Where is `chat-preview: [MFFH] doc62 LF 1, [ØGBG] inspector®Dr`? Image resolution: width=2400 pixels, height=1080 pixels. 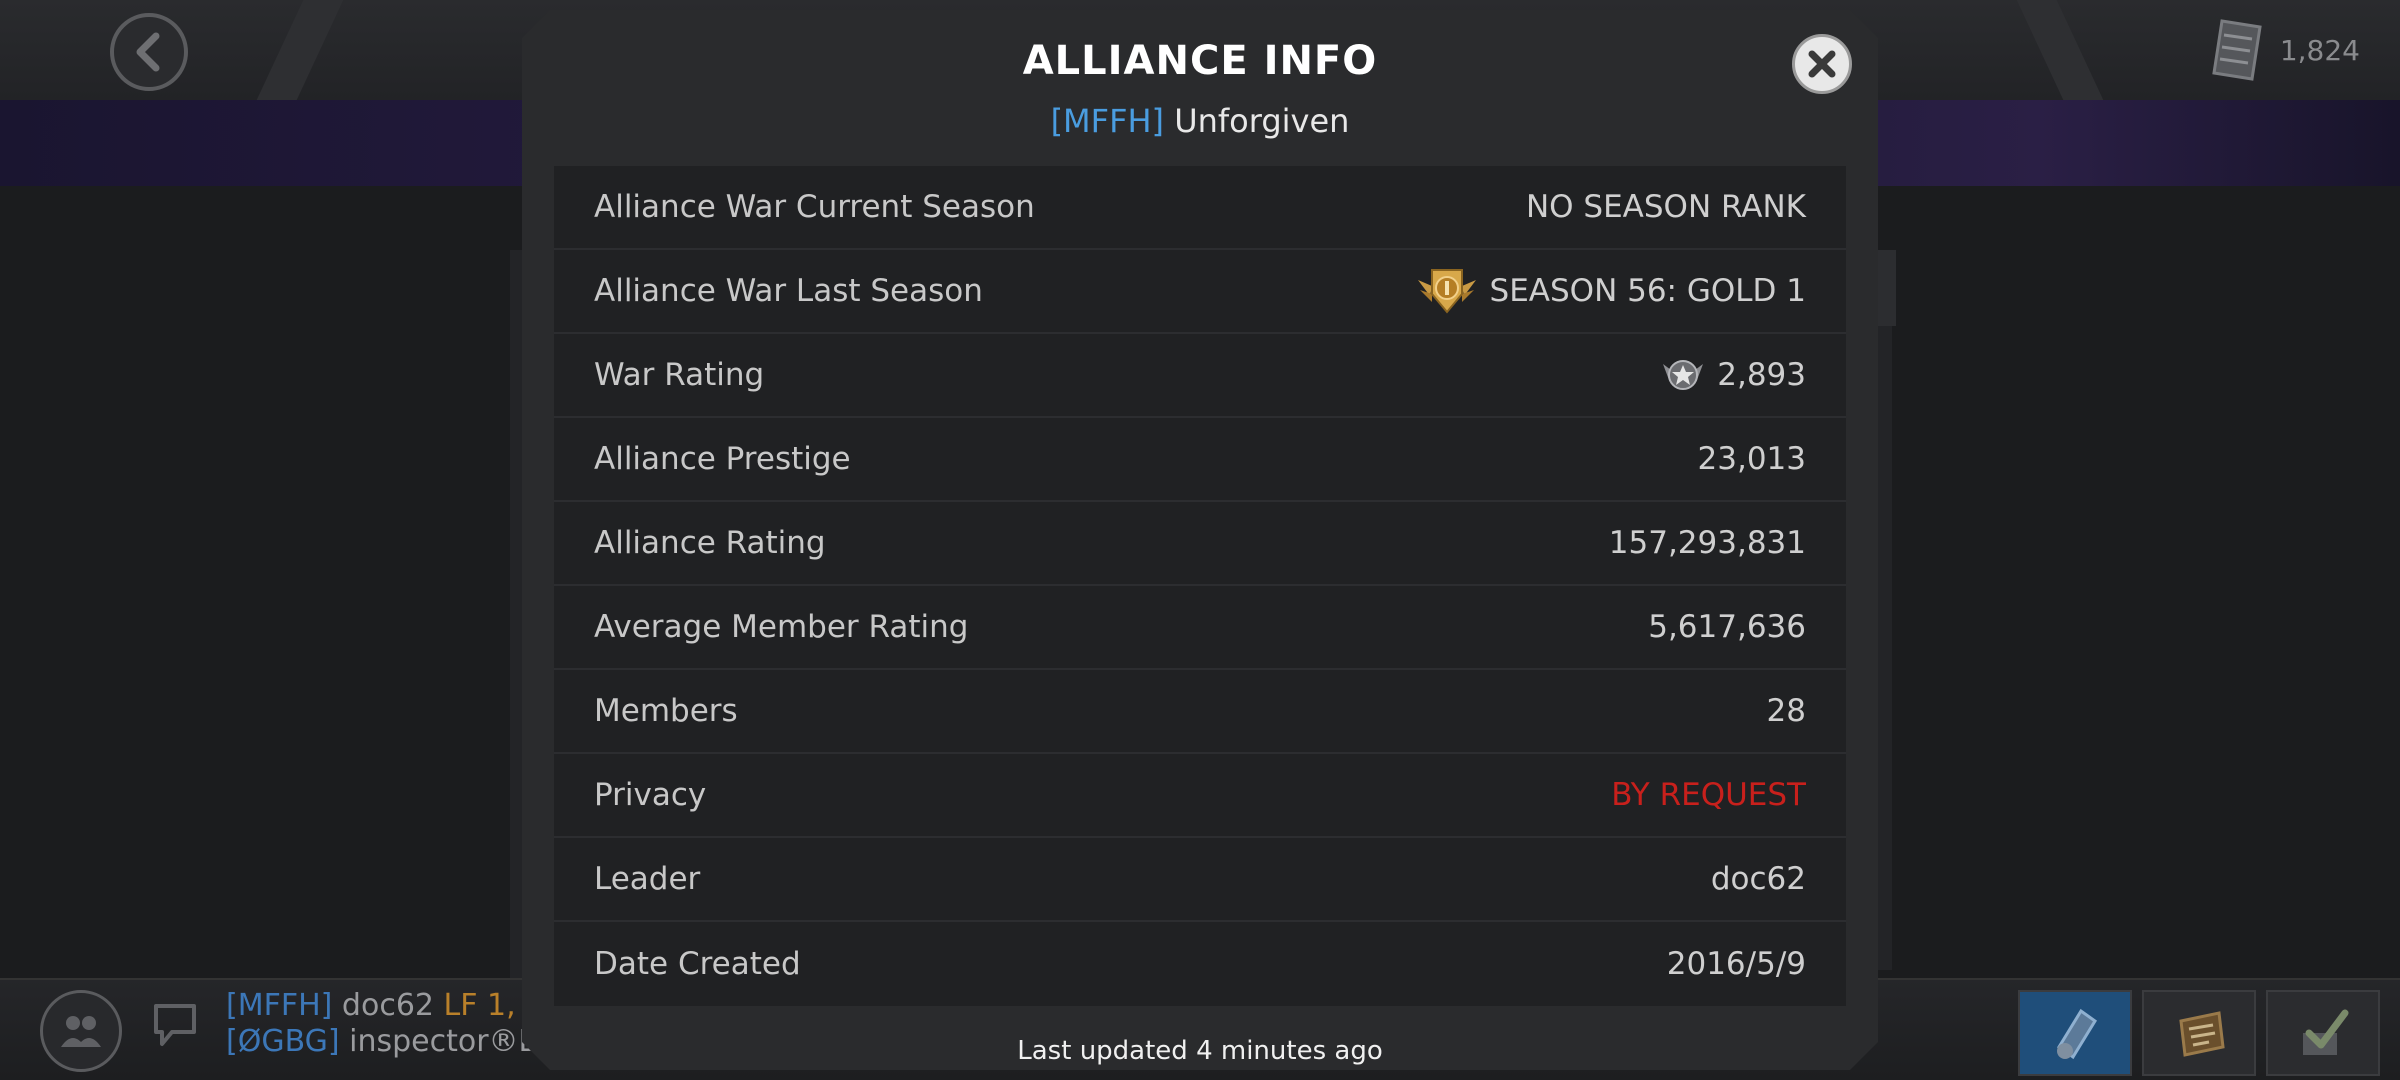
chat-preview: [MFFH] doc62 LF 1, [ØGBG] inspector®Dr is located at coordinates (390, 1024).